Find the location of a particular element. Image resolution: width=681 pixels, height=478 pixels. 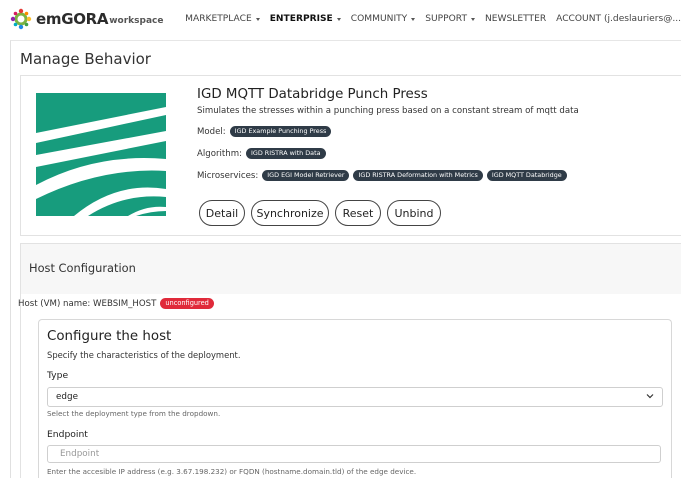

detail-button: Detail is located at coordinates (222, 213).